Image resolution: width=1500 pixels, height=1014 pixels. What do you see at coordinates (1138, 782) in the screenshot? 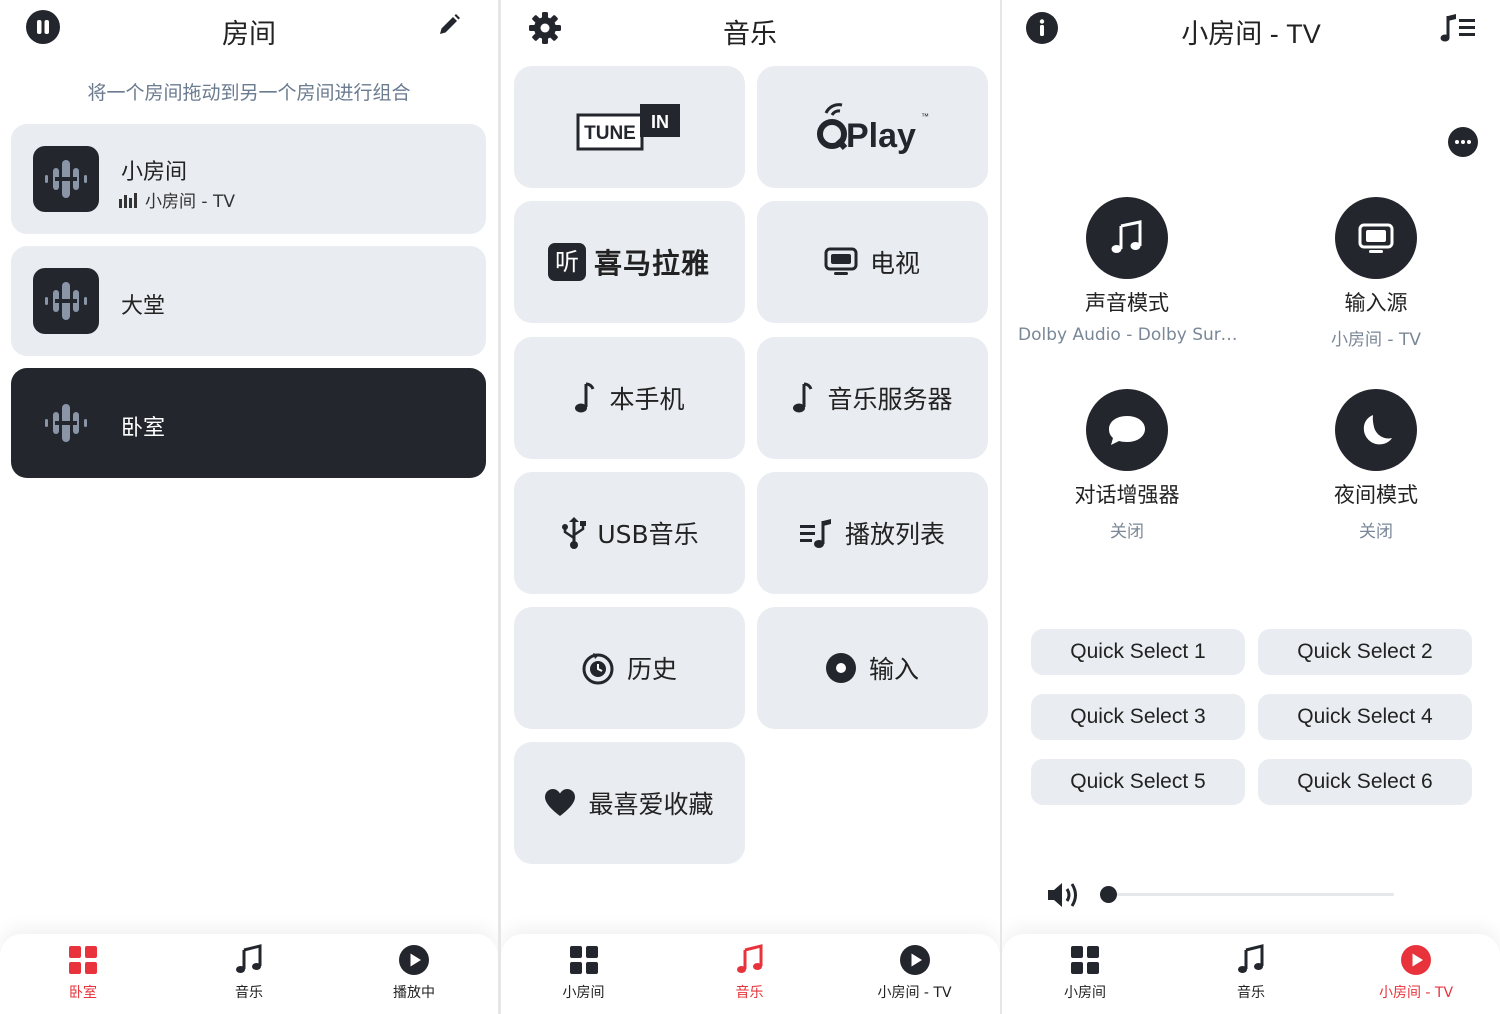
I see `quick-select-5-button: Quick Select 5` at bounding box center [1138, 782].